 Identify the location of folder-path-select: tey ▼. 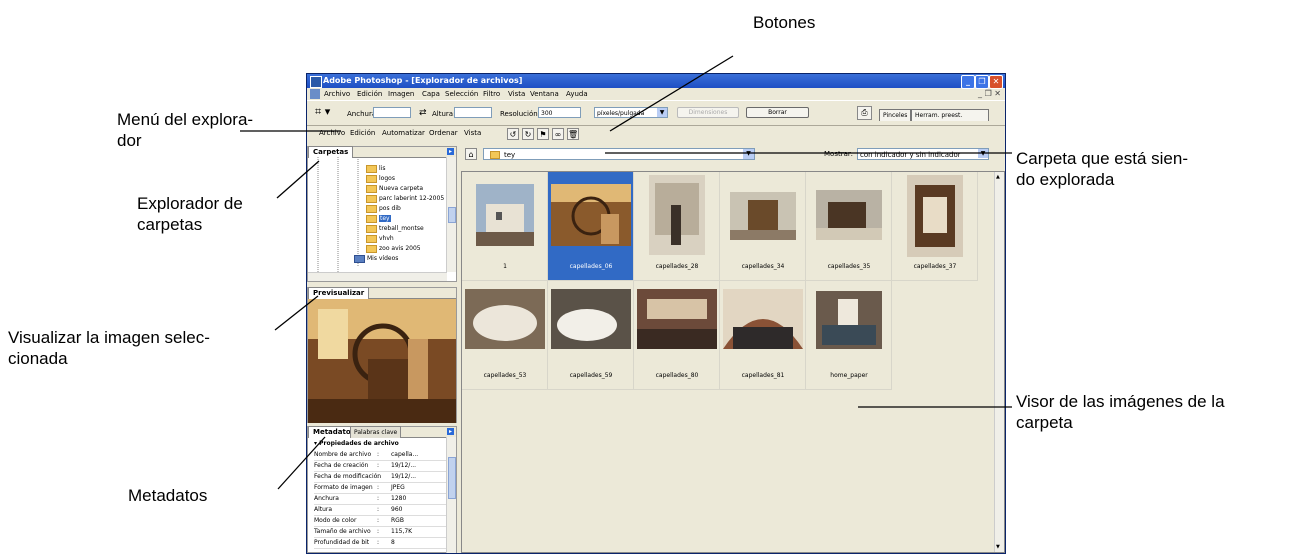
(619, 154).